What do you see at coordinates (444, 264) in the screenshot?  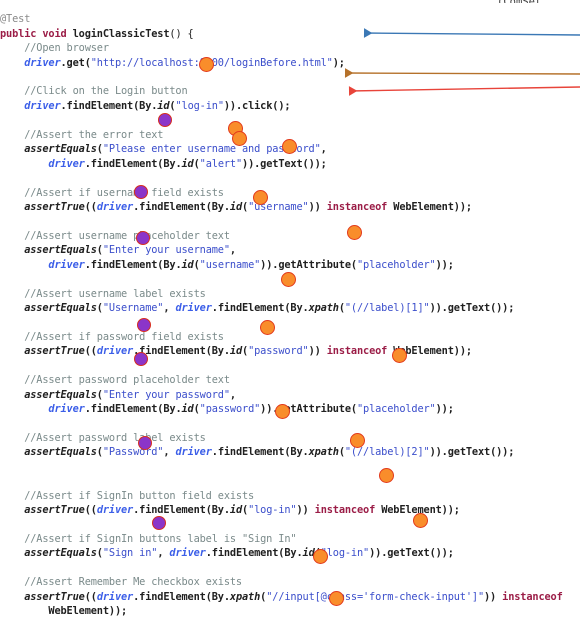 I see `code-token: ));` at bounding box center [444, 264].